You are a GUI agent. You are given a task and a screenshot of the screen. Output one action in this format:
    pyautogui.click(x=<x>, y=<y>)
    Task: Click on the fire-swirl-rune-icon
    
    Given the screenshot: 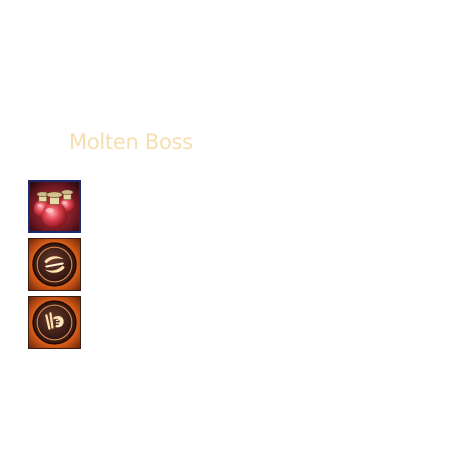 What is the action you would take?
    pyautogui.click(x=54, y=264)
    